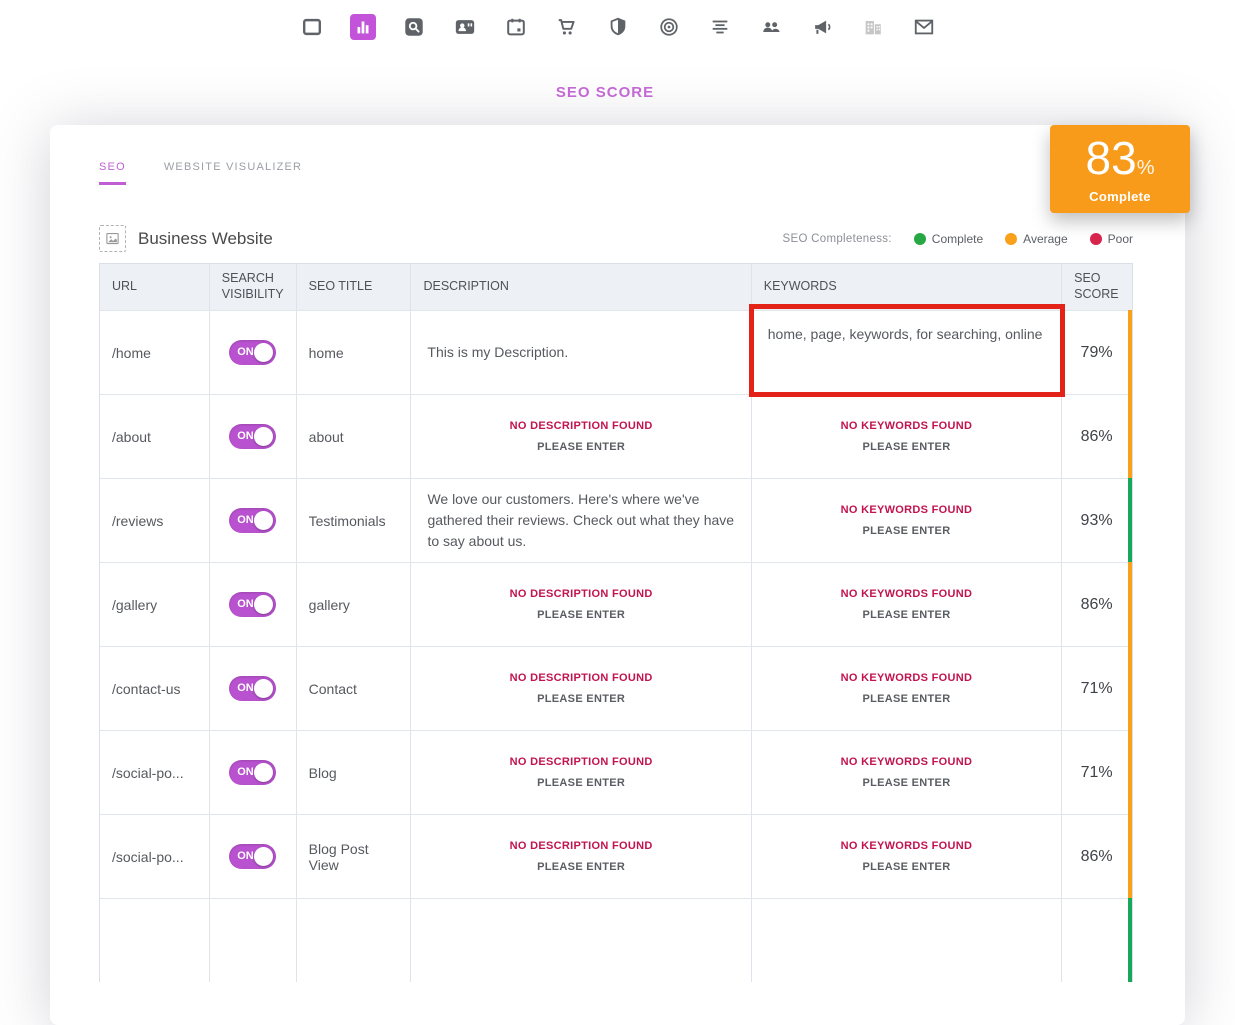 Image resolution: width=1235 pixels, height=1025 pixels. I want to click on header-description: DESCRIPTION, so click(581, 287).